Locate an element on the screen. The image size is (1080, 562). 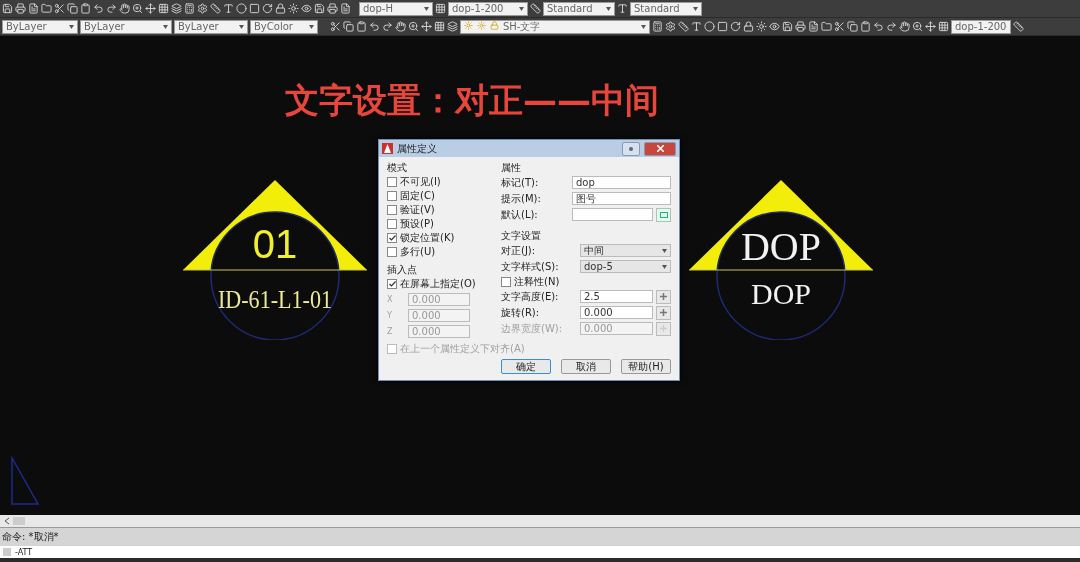
dropdown-field: 中间 is located at coordinates (625, 250).